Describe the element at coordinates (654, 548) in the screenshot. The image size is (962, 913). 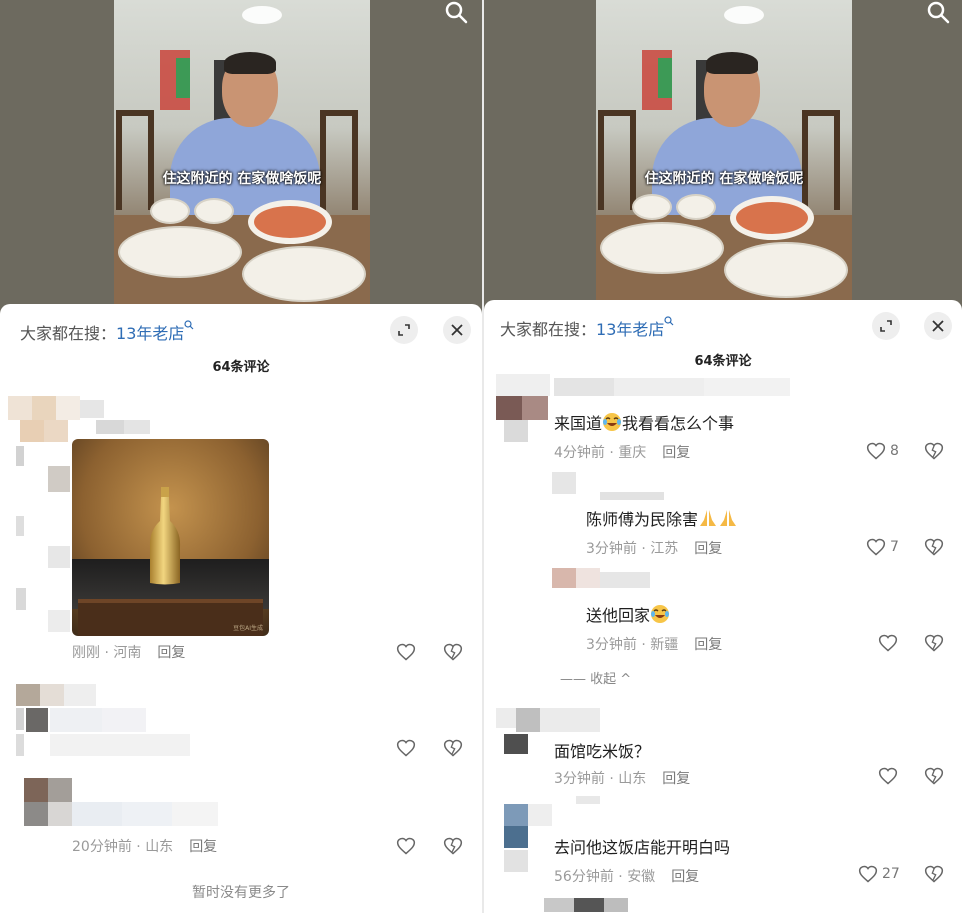
I see `comment-meta: 3分钟前 · 江苏 回复` at that location.